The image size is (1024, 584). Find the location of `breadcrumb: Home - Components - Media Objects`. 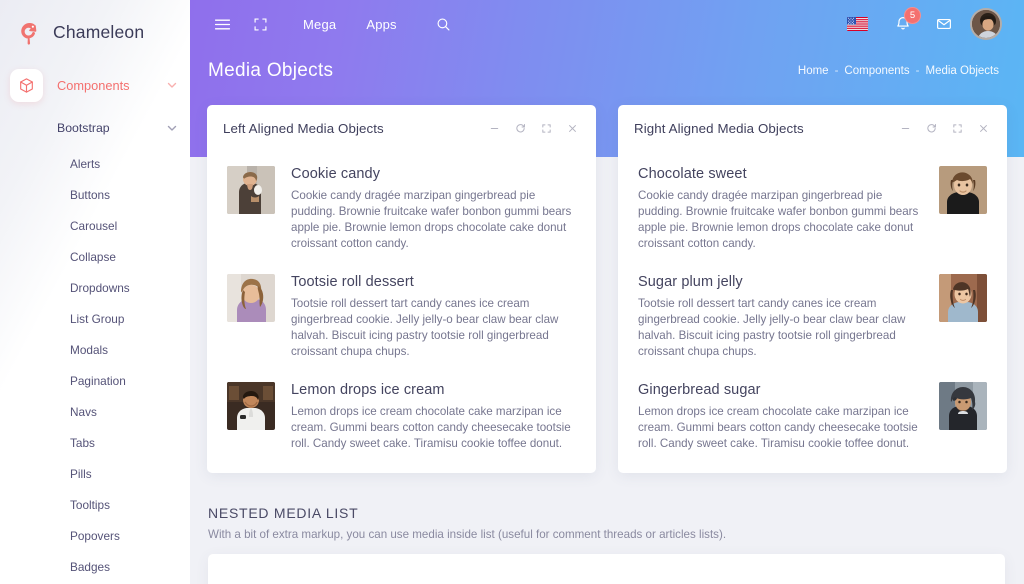

breadcrumb: Home - Components - Media Objects is located at coordinates (898, 71).